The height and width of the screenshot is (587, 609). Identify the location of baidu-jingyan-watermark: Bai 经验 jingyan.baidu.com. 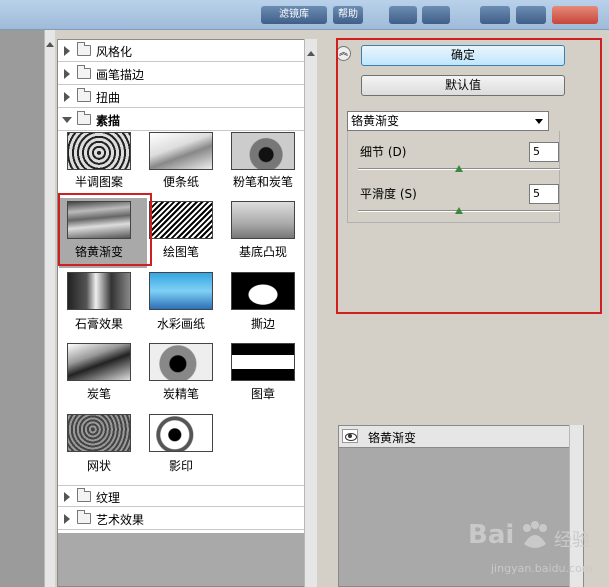
(538, 553).